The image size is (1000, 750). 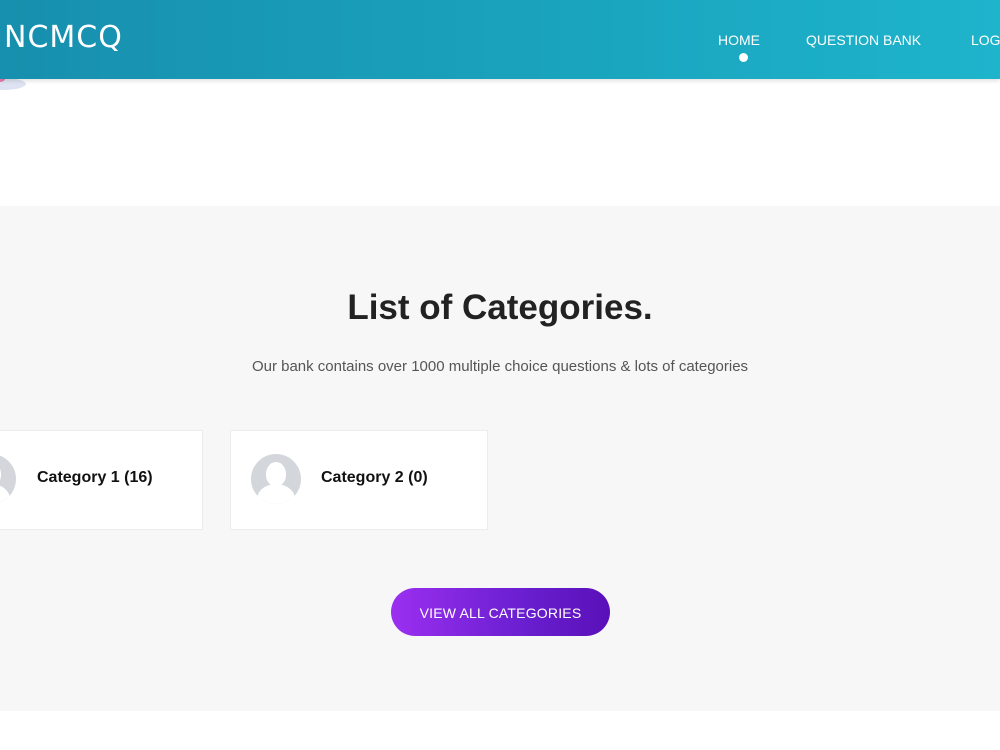 I want to click on view-all-categories-label: VIEW ALL CATEGORIES, so click(x=500, y=613).